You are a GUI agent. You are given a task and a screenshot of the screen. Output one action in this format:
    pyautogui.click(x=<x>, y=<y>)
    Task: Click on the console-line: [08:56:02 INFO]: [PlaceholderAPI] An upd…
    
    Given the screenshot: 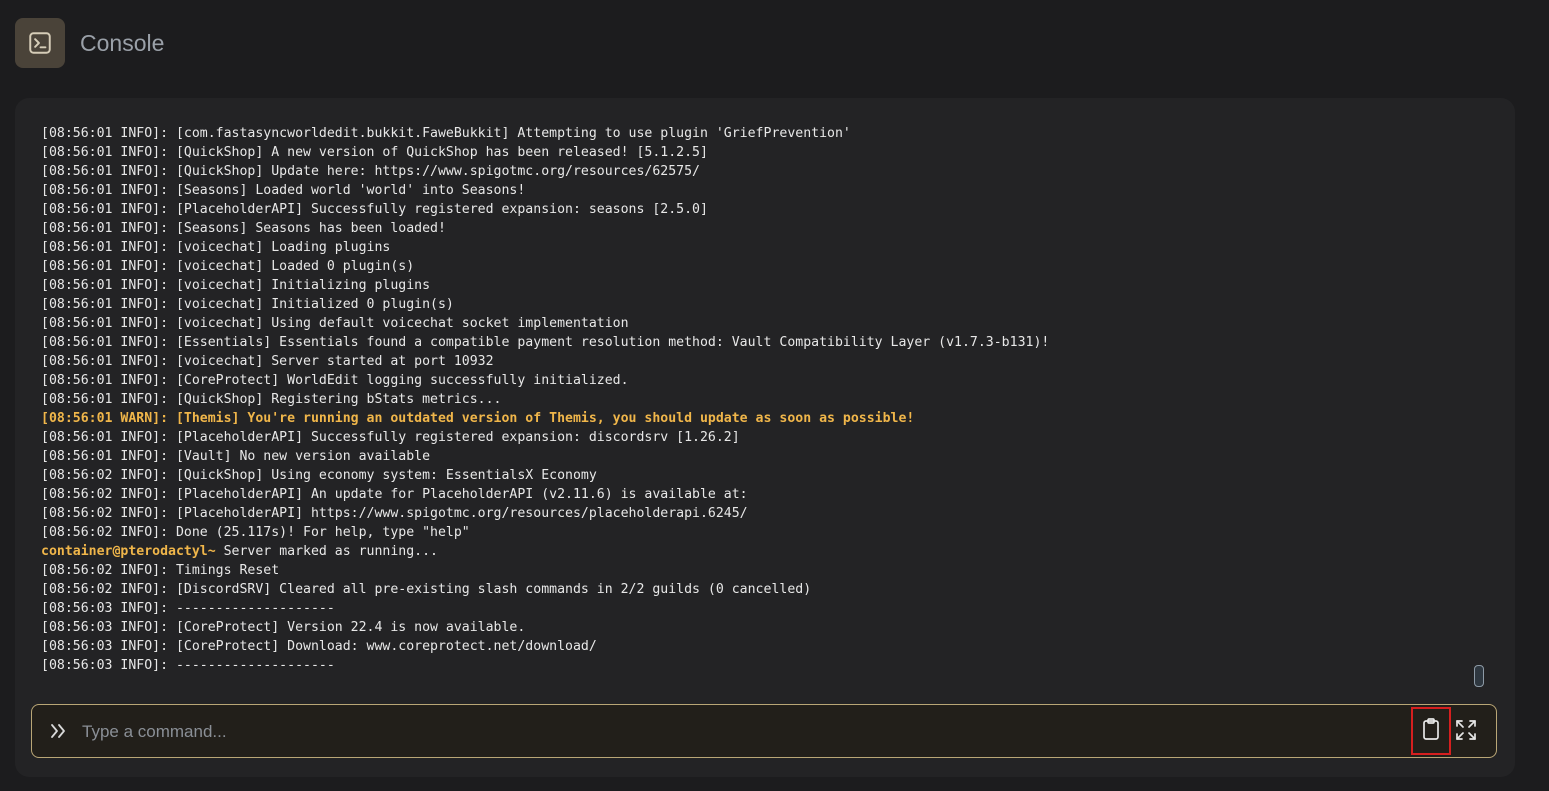 What is the action you would take?
    pyautogui.click(x=751, y=494)
    